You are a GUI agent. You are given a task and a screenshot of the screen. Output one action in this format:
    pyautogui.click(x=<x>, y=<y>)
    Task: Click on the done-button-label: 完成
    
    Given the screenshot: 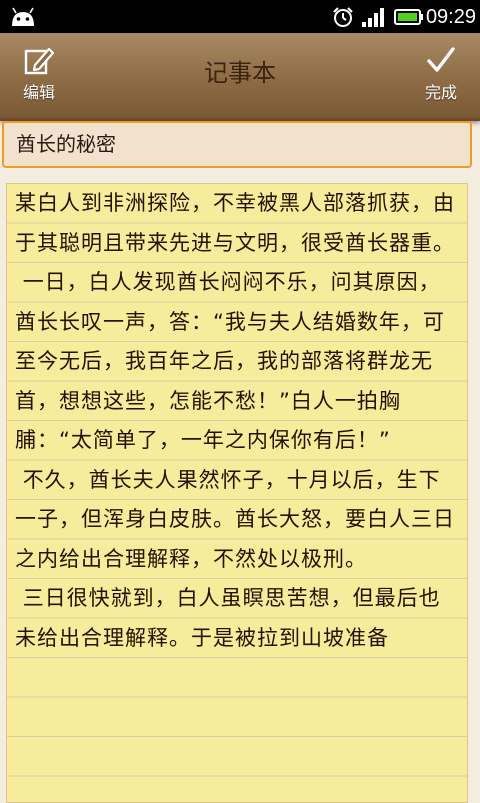 What is the action you would take?
    pyautogui.click(x=440, y=92)
    